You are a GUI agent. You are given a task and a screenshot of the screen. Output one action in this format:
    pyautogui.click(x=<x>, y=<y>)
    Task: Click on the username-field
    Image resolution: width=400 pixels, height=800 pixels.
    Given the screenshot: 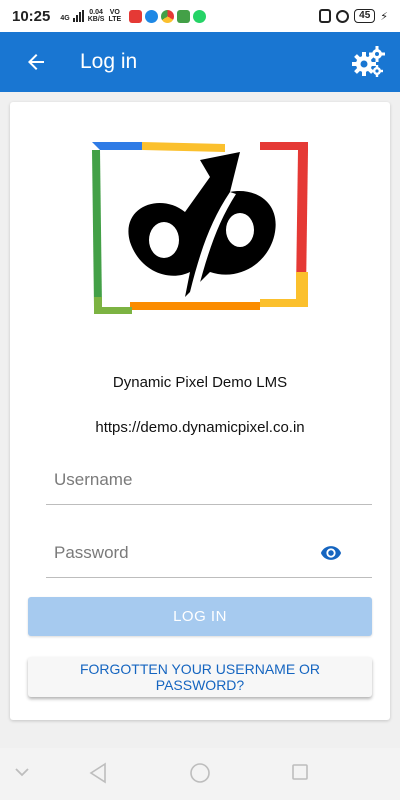 What is the action you would take?
    pyautogui.click(x=209, y=480)
    